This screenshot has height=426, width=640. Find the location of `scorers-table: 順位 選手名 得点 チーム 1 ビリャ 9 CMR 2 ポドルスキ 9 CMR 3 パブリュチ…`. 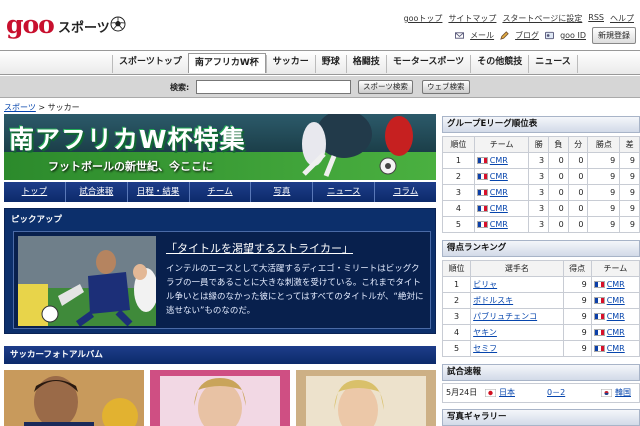

scorers-table: 順位 選手名 得点 チーム 1 ビリャ 9 CMR 2 ポドルスキ 9 CMR 3 パブリュチ… is located at coordinates (540, 308).